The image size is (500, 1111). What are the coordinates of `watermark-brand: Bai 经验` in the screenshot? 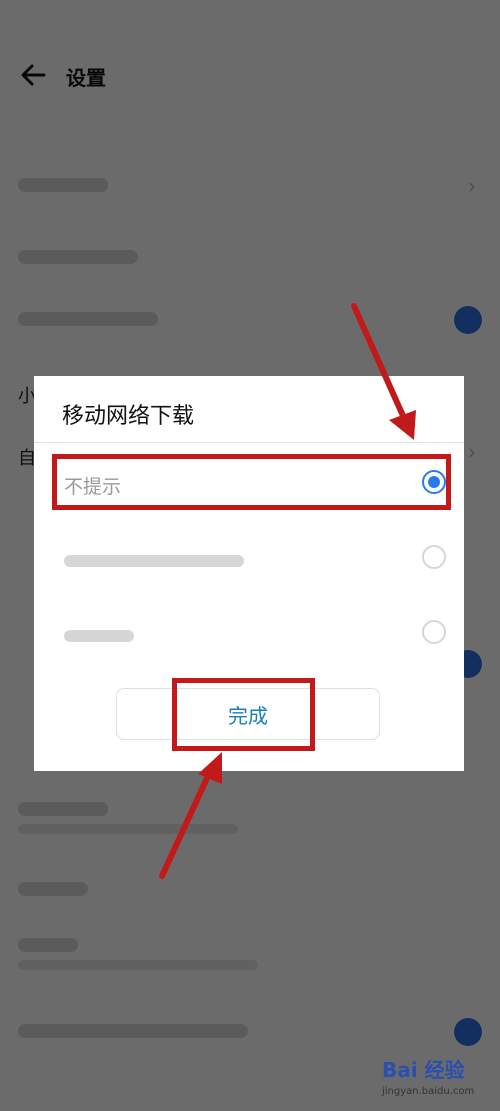 It's located at (423, 1070).